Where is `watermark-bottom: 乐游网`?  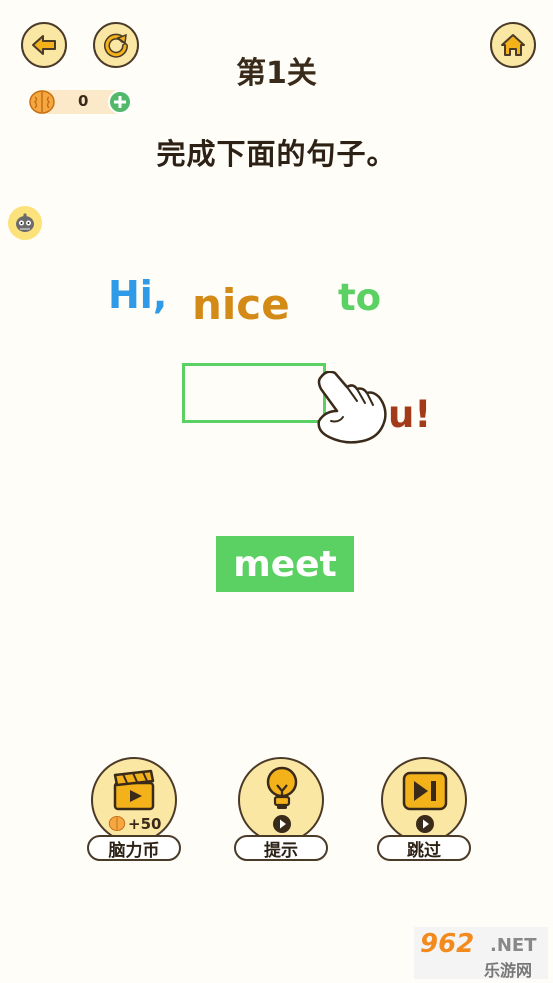
watermark-bottom: 乐游网 is located at coordinates (508, 970).